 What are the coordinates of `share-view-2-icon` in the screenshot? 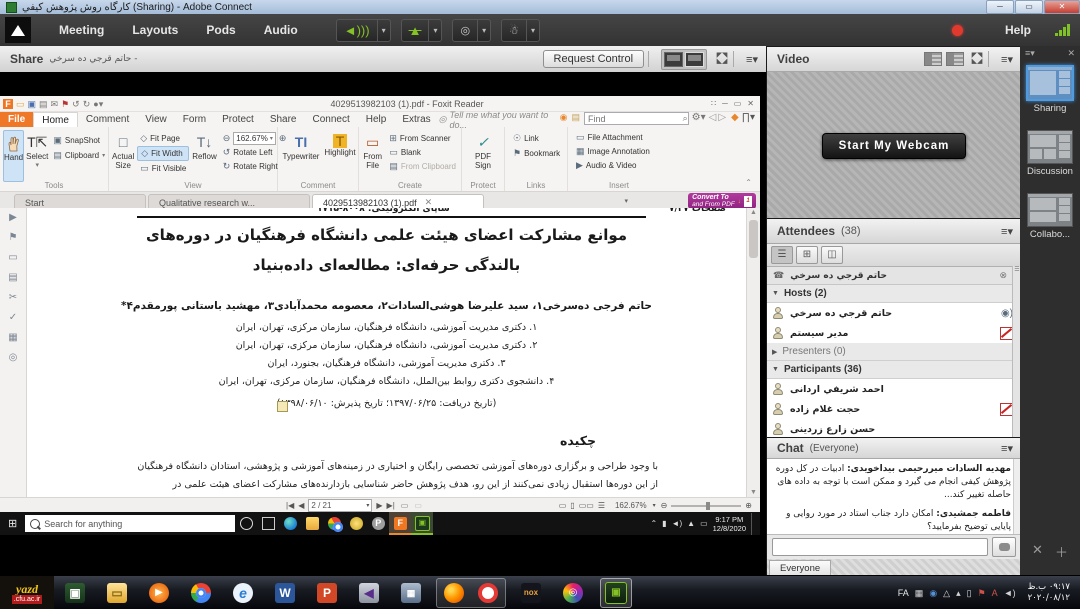 It's located at (695, 59).